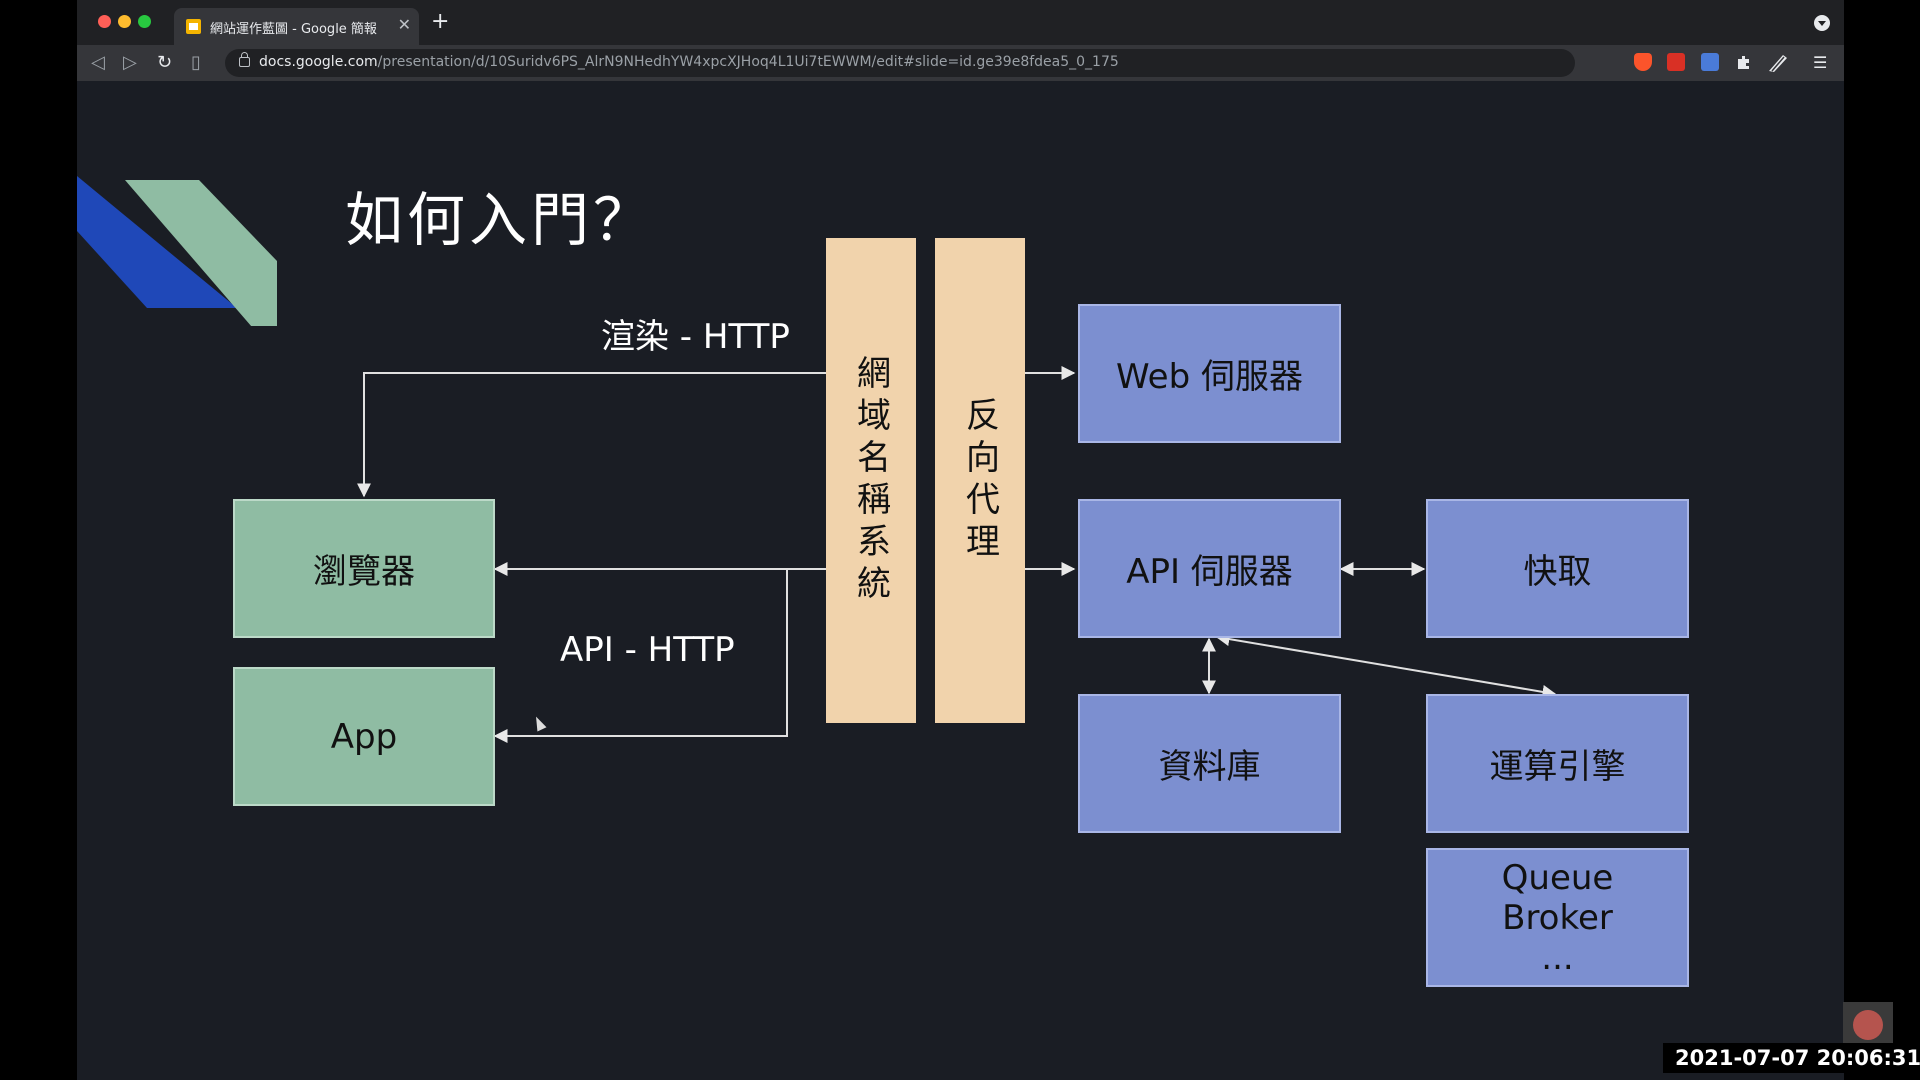 This screenshot has height=1080, width=1920. Describe the element at coordinates (647, 650) in the screenshot. I see `api-http-label: API - HTTP` at that location.